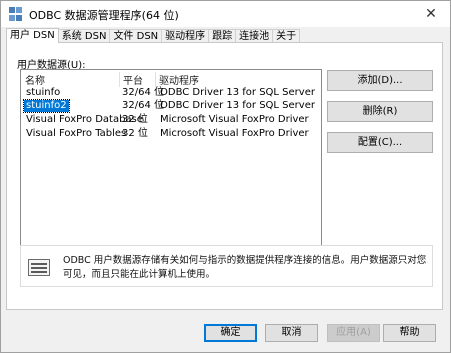  Describe the element at coordinates (16, 14) in the screenshot. I see `odbc-app-icon` at that location.